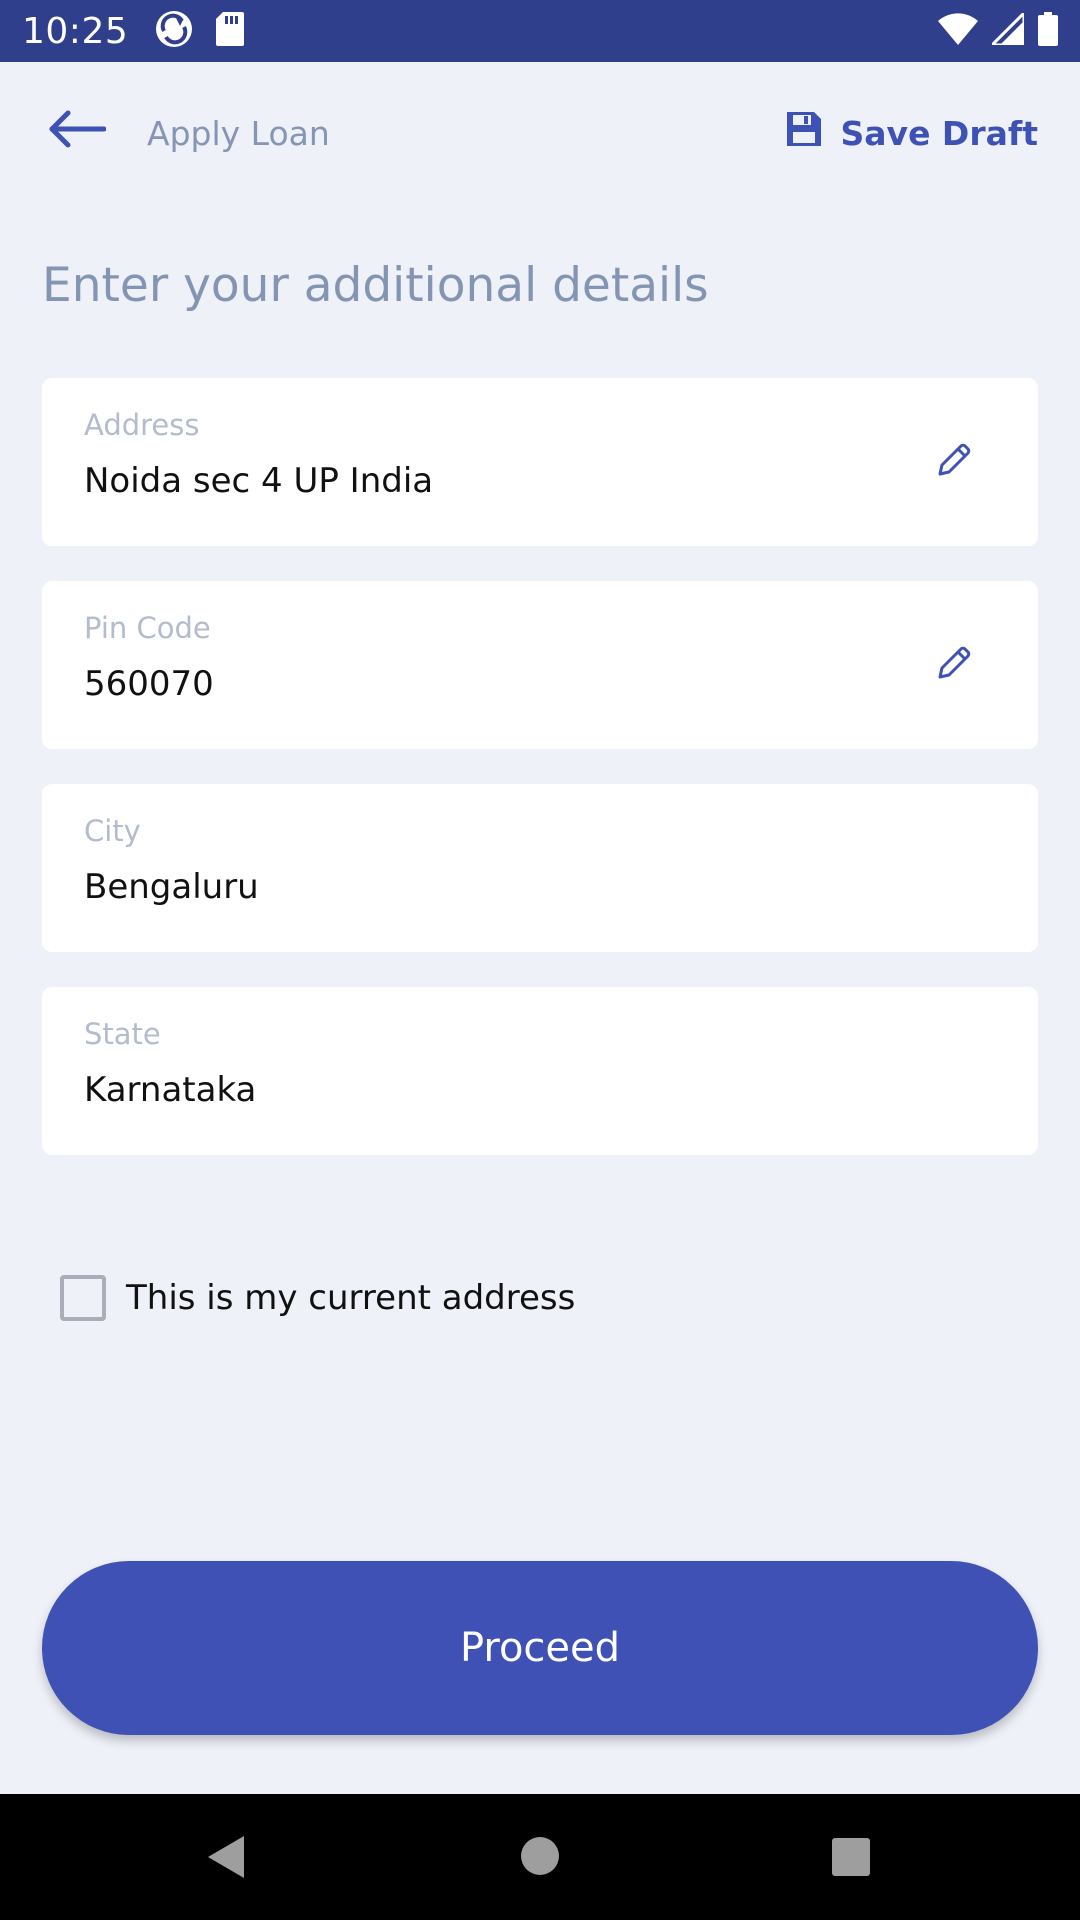 This screenshot has height=1920, width=1080. What do you see at coordinates (259, 481) in the screenshot?
I see `address-value: Noida sec 4 UP India` at bounding box center [259, 481].